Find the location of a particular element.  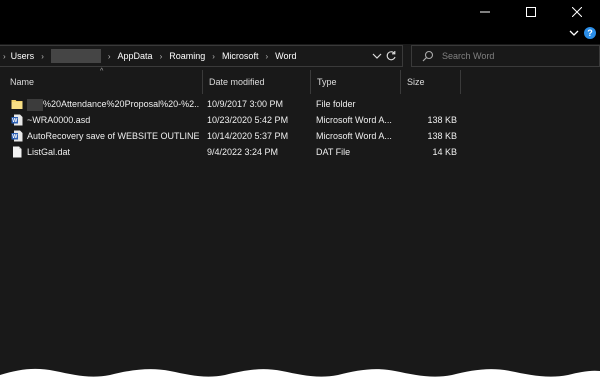

breadcrumb-users: Users is located at coordinates (23, 56).